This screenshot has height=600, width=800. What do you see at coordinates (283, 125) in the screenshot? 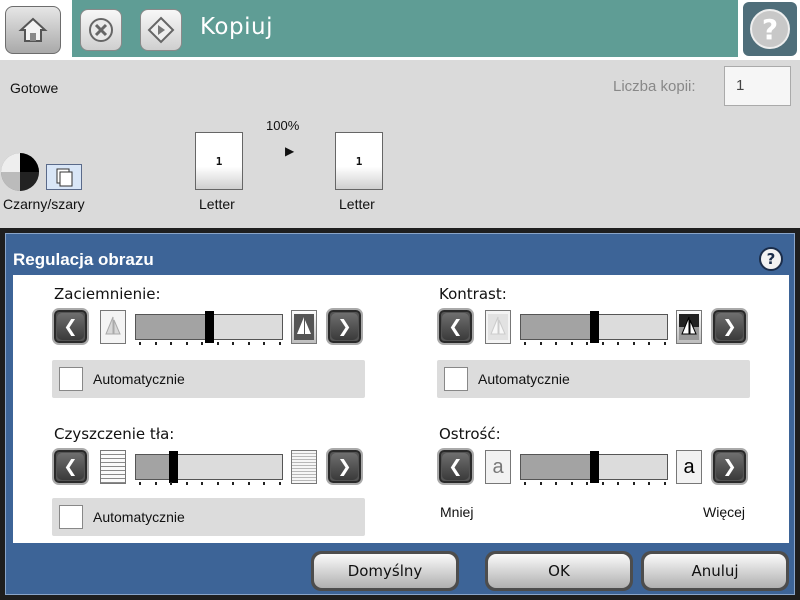
I see `zoom-level: 100%` at bounding box center [283, 125].